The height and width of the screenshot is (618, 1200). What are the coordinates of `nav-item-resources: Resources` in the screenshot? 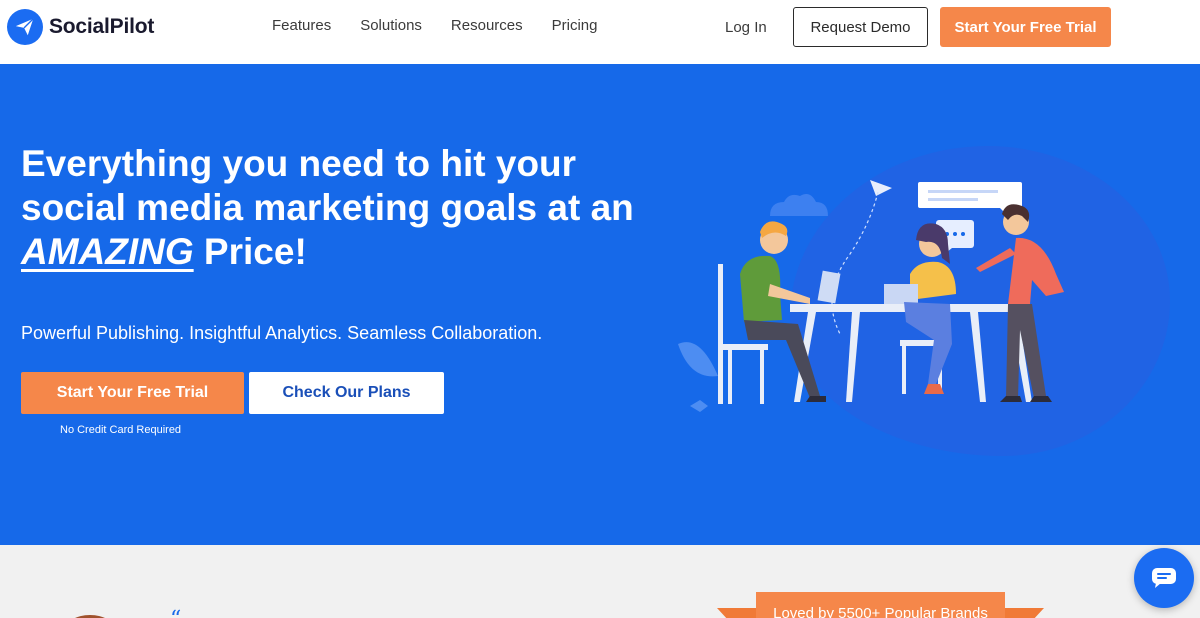 It's located at (487, 25).